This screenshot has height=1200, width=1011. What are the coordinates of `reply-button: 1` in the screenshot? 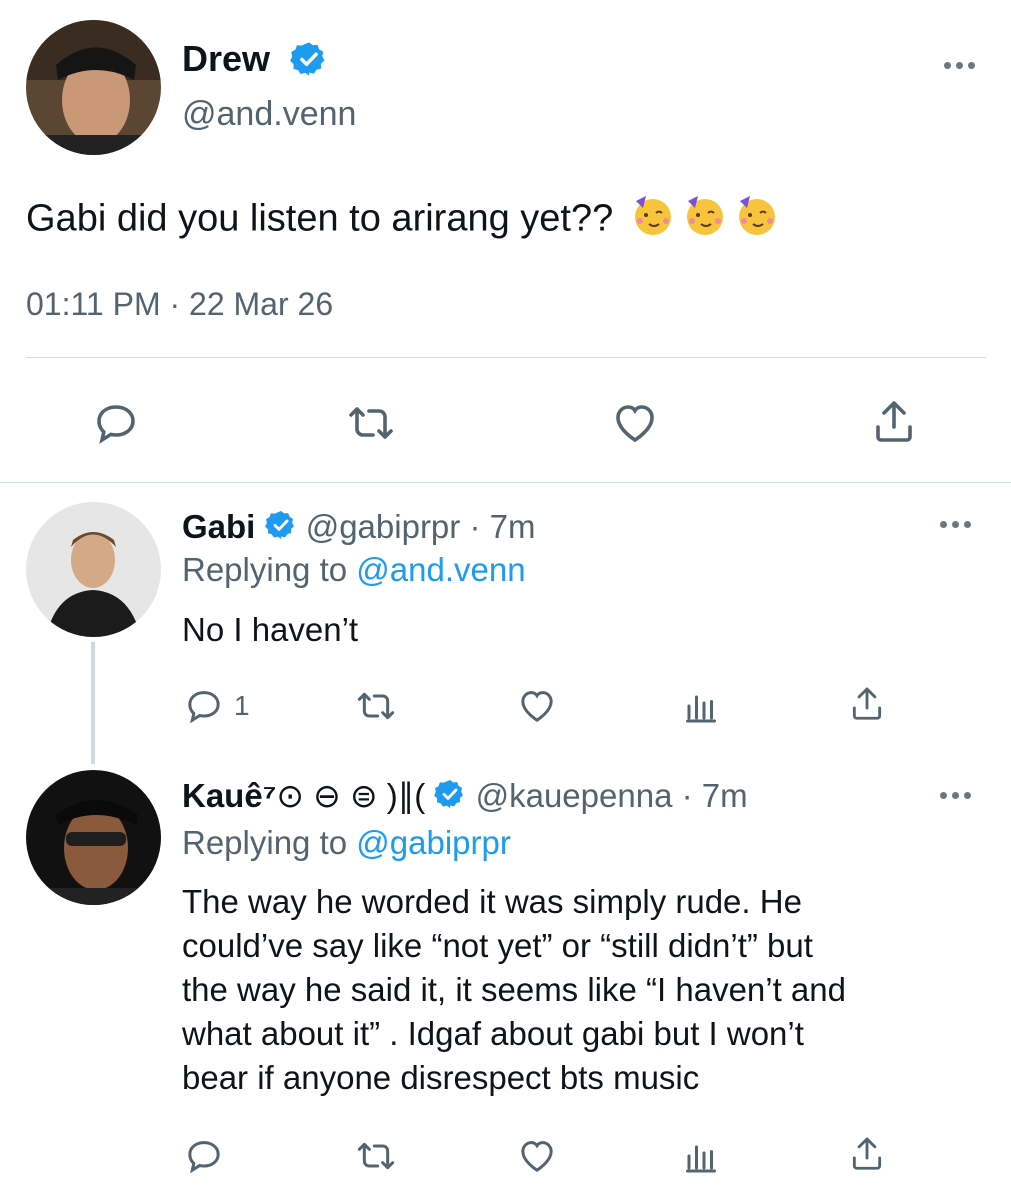 It's located at (217, 706).